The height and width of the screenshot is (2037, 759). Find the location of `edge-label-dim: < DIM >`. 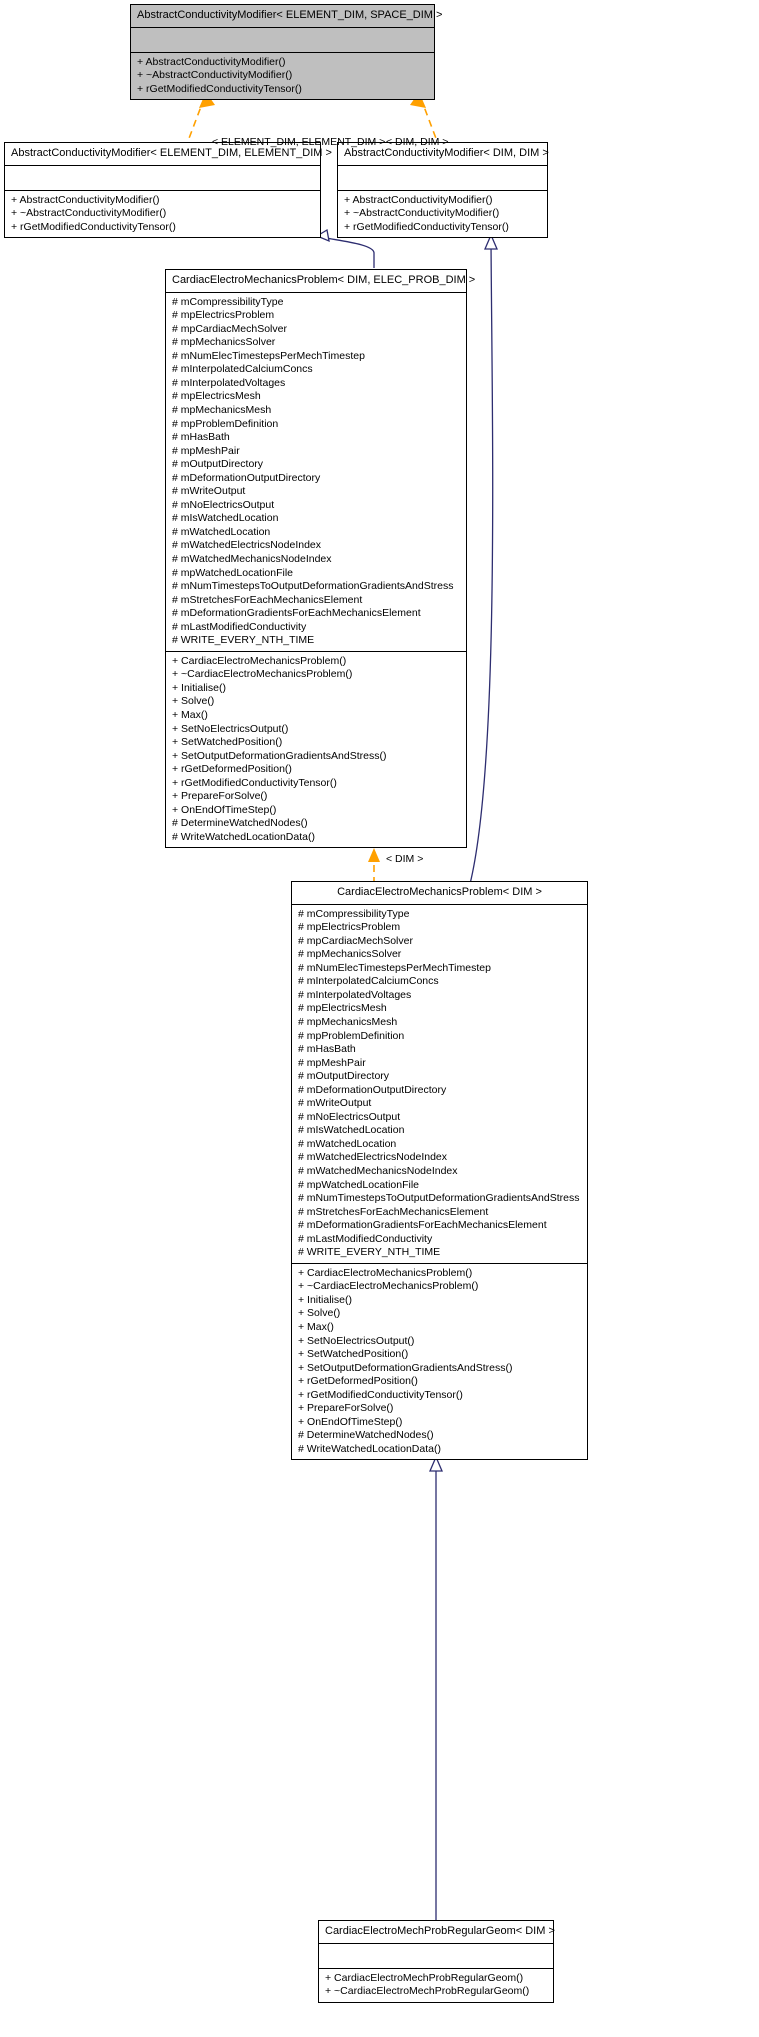

edge-label-dim: < DIM > is located at coordinates (405, 859).